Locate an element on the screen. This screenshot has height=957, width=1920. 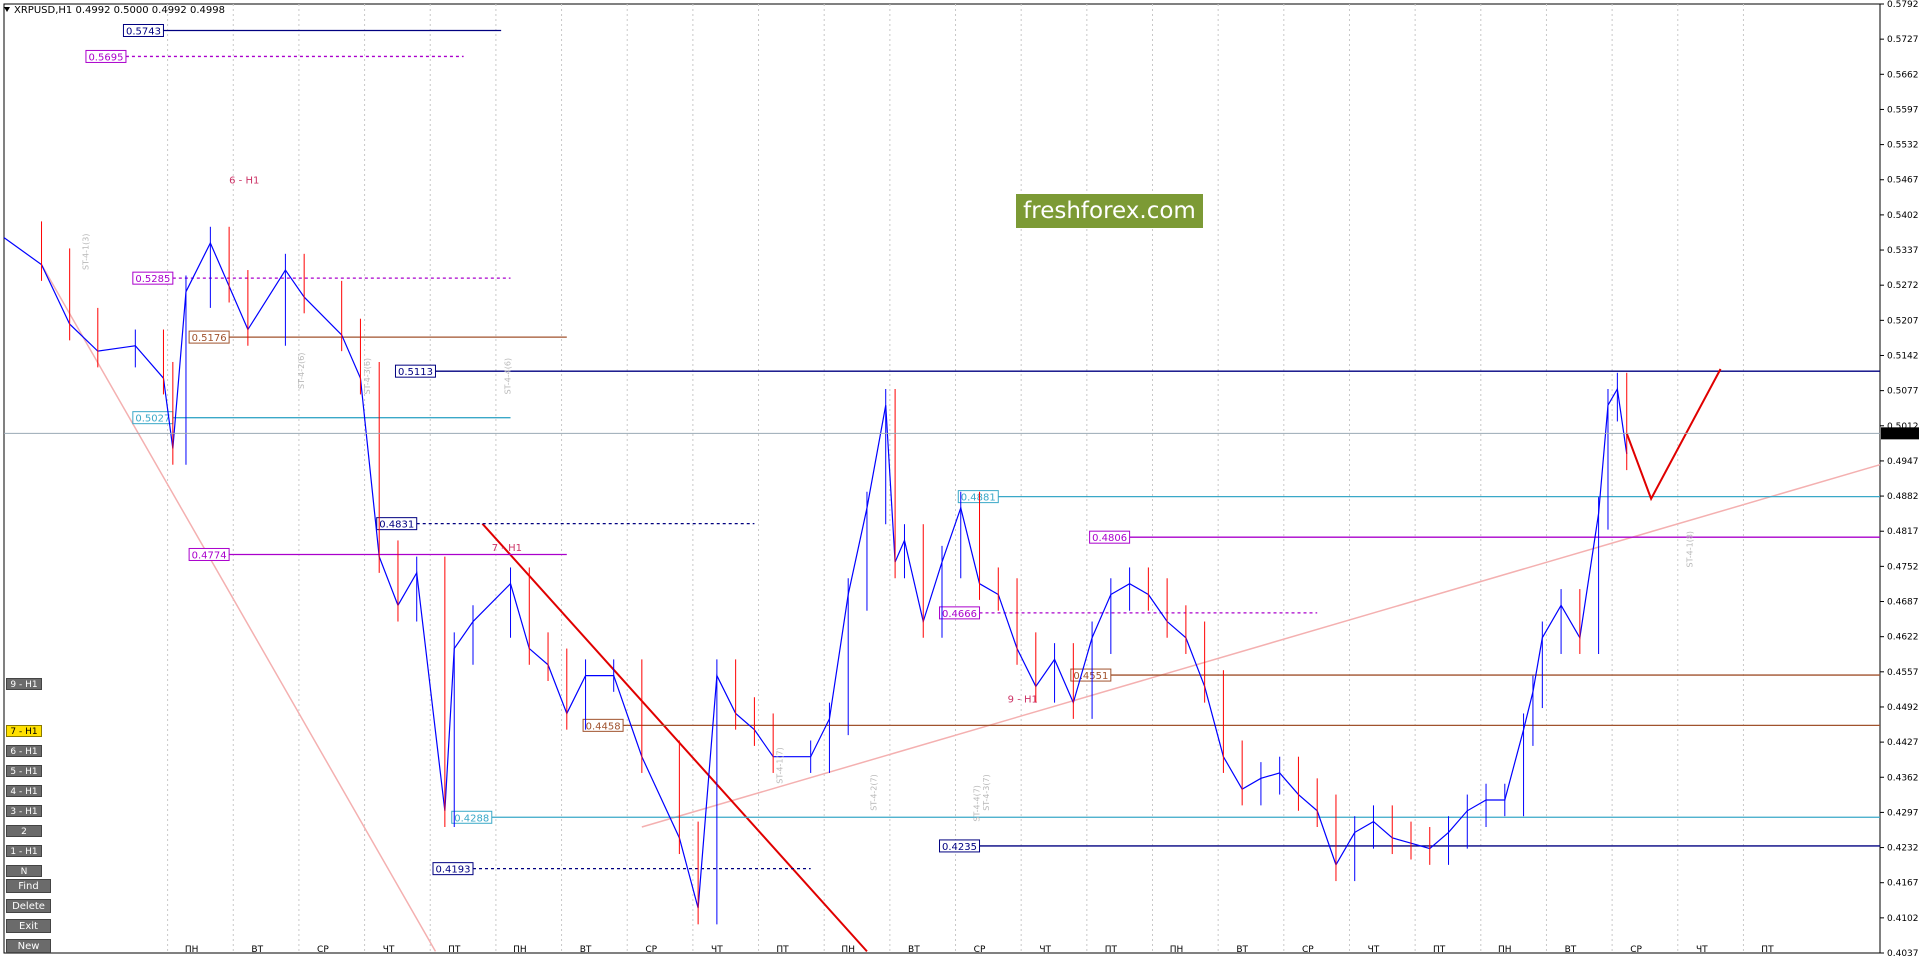
panel-item-3-h1: 3 - H1 is located at coordinates (24, 811).